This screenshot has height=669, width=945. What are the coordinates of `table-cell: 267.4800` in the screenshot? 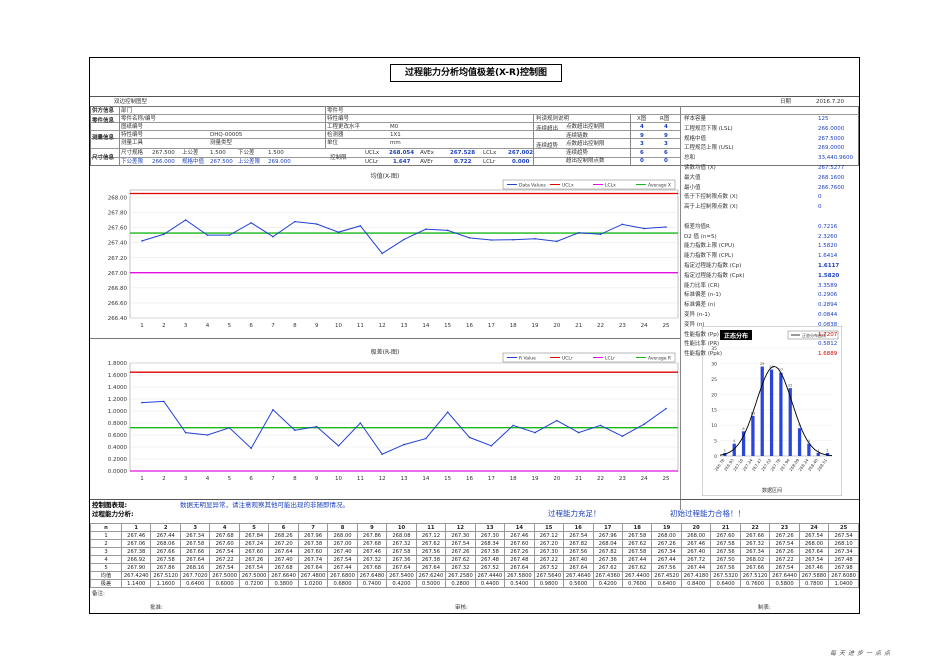 It's located at (313, 575).